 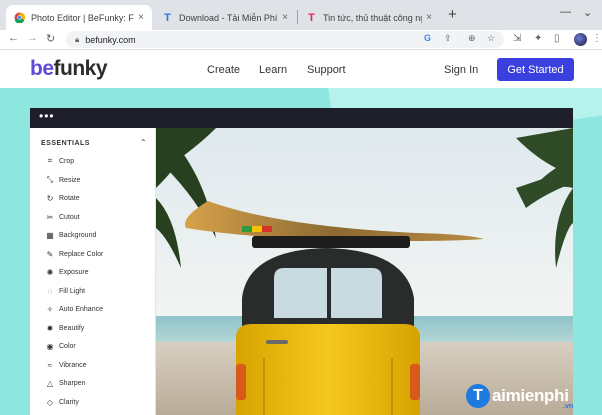 I want to click on tool-replace-color: ✎ Replace Color, so click(x=74, y=254).